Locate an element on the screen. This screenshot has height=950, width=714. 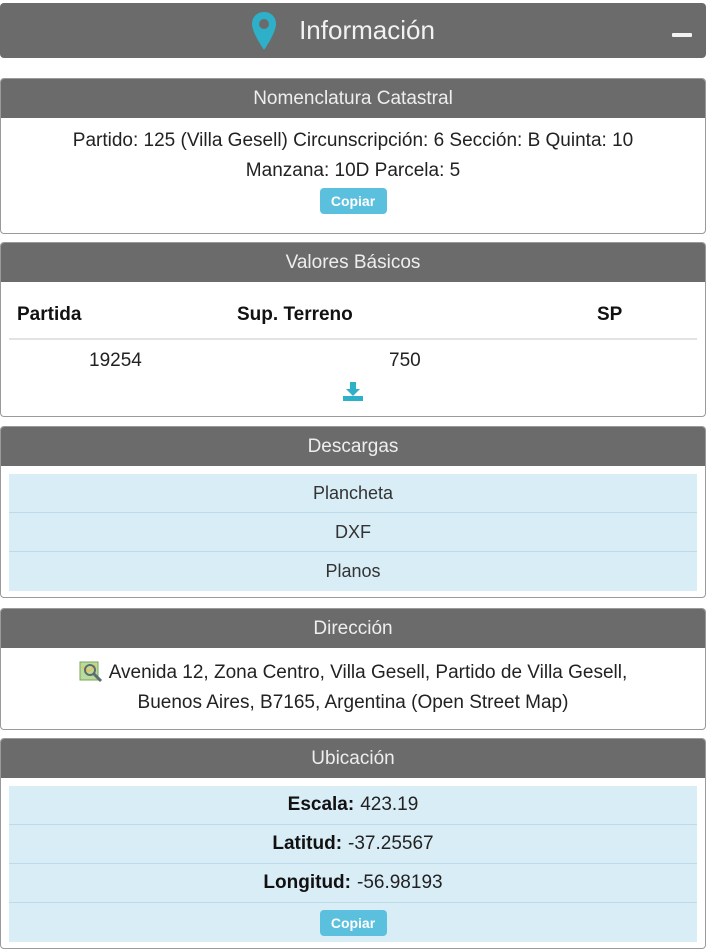
descargas-list: Plancheta DXF Planos is located at coordinates (353, 528).